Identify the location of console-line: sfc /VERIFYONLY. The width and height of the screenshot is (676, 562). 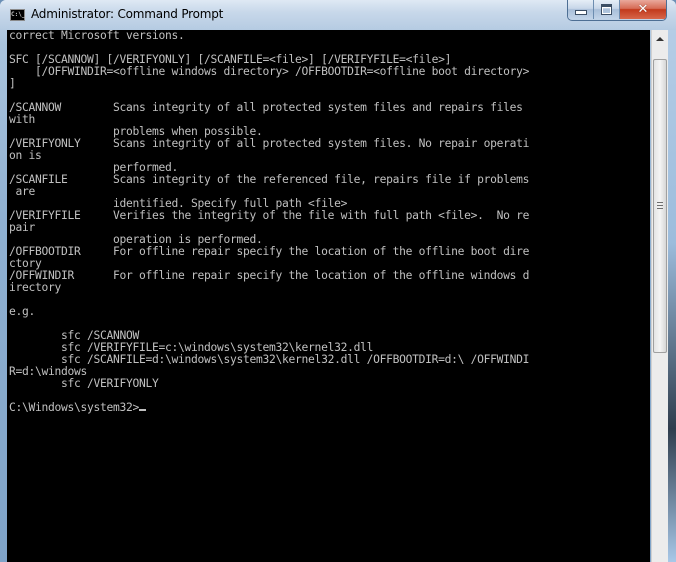
(110, 383).